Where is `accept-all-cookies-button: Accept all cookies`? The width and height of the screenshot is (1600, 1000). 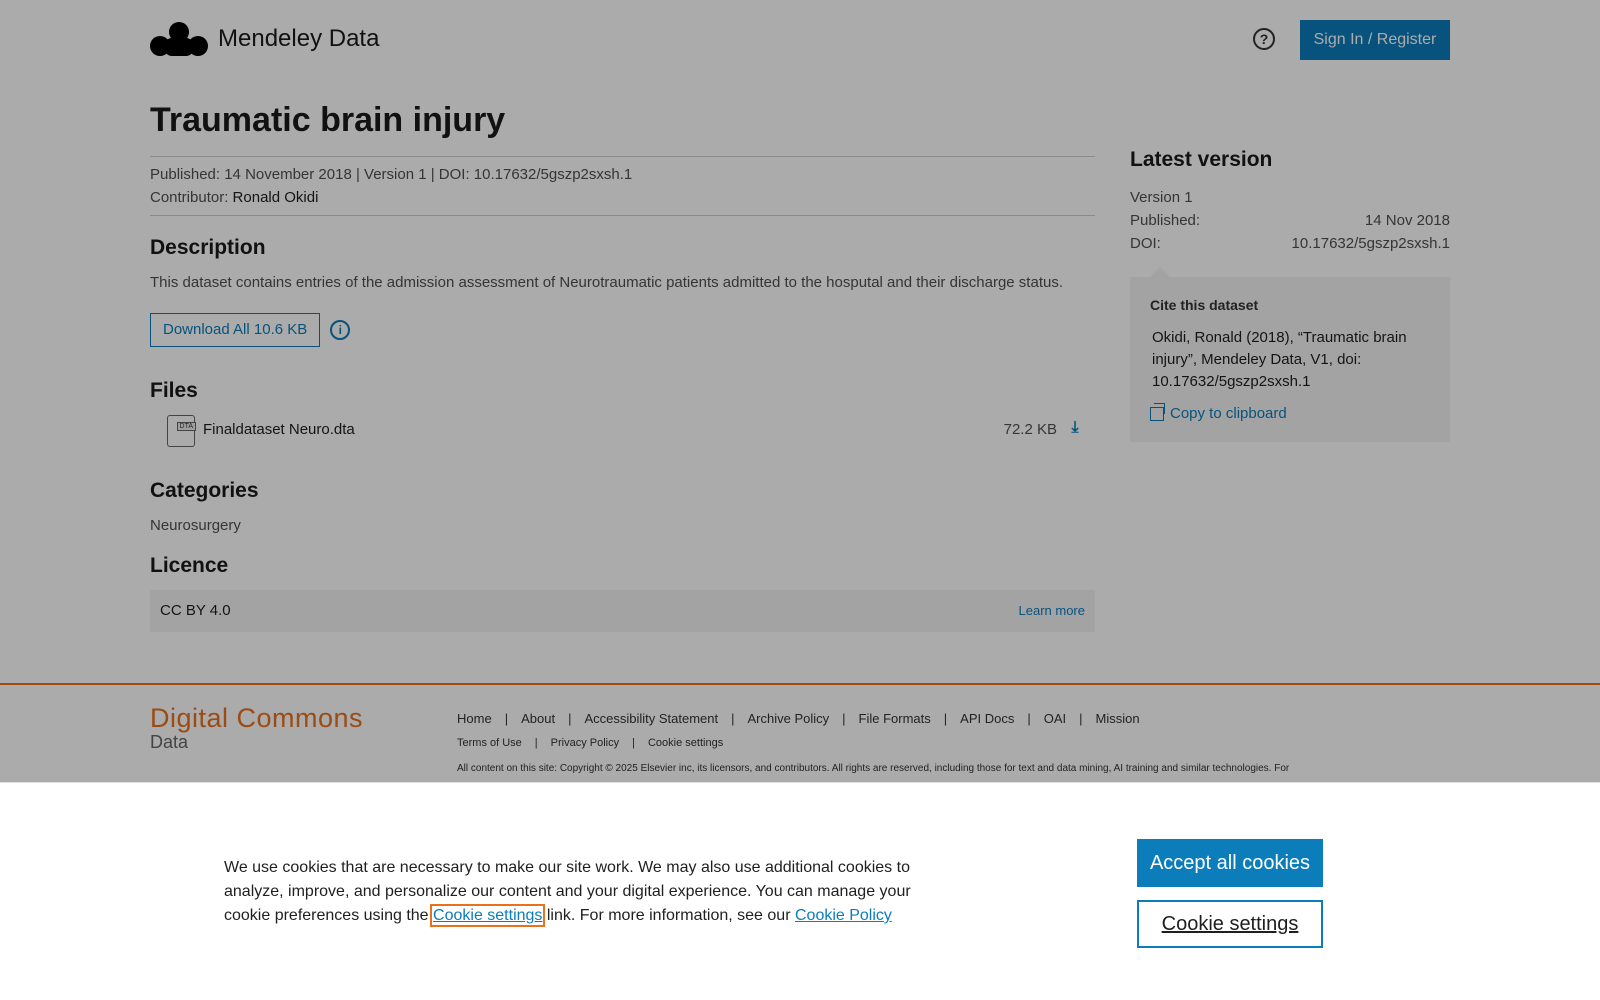
accept-all-cookies-button: Accept all cookies is located at coordinates (1230, 863).